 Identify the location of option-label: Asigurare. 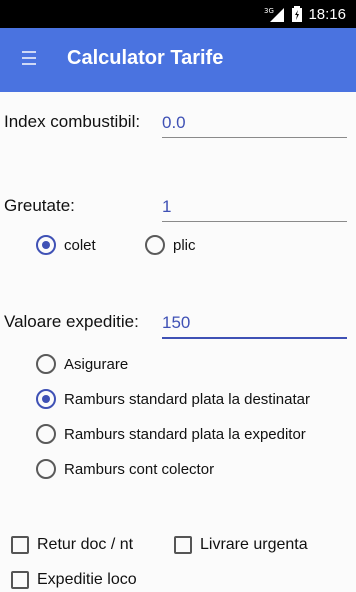
(96, 364).